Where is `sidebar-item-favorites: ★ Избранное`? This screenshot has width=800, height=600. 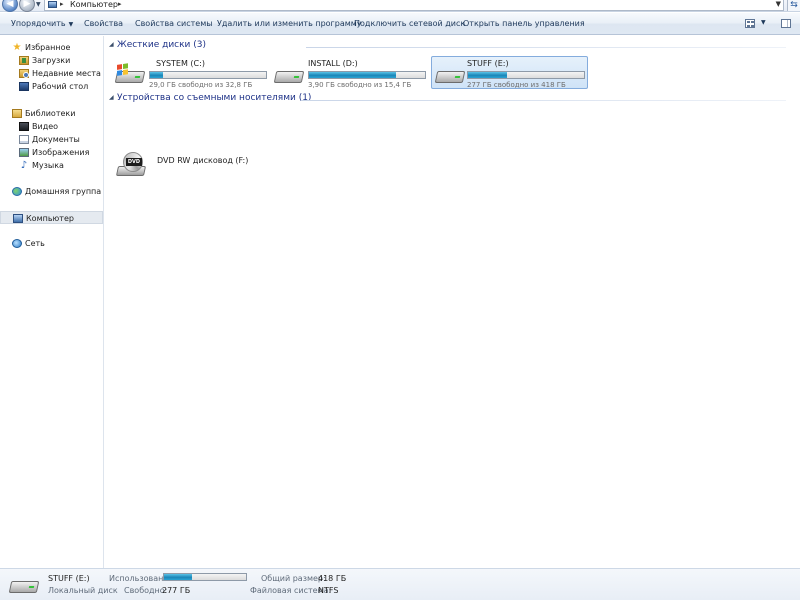 sidebar-item-favorites: ★ Избранное is located at coordinates (51, 47).